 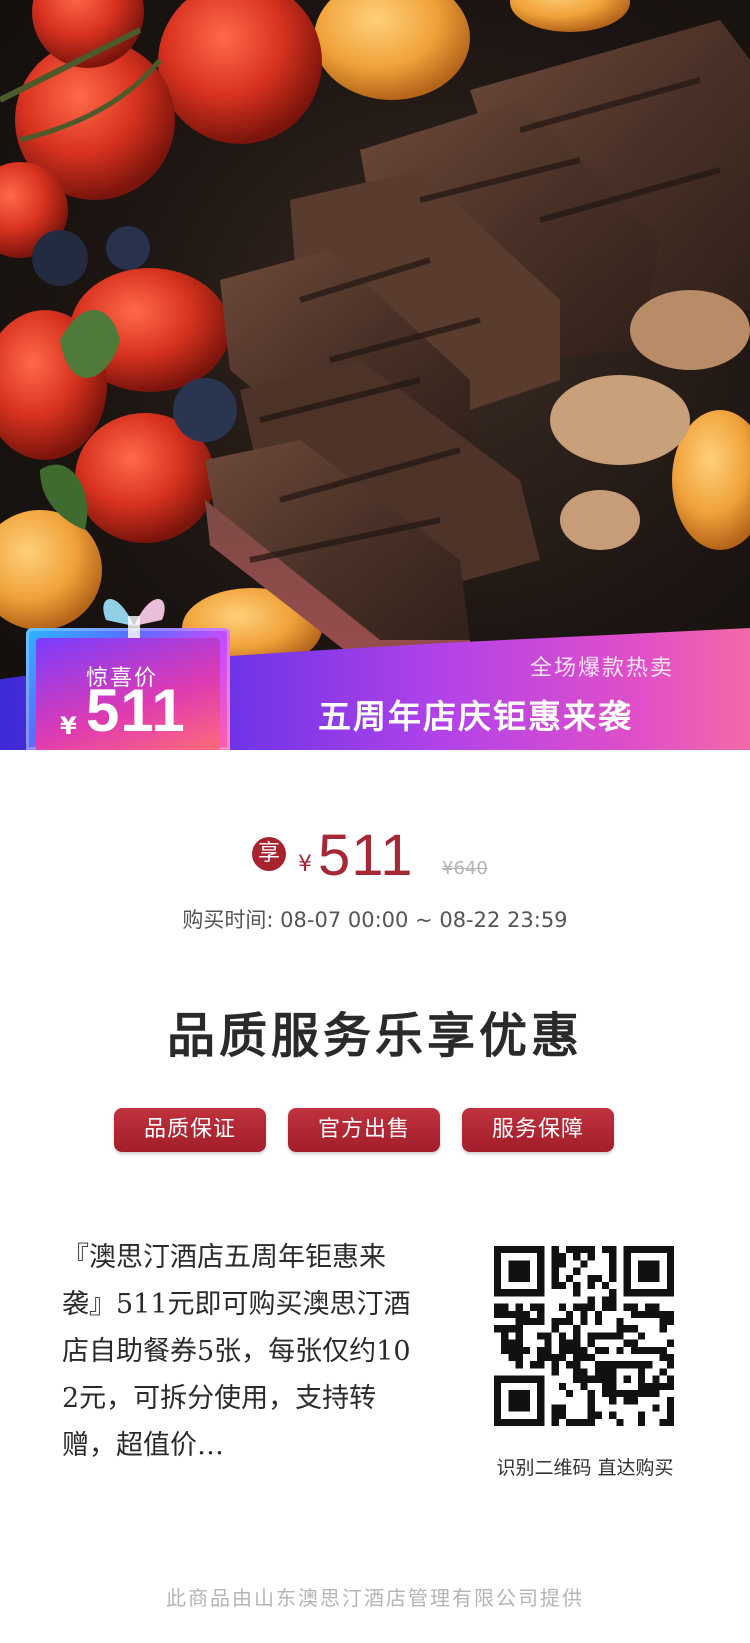 I want to click on price-row: 享 ¥ 511 ¥640, so click(x=375, y=857).